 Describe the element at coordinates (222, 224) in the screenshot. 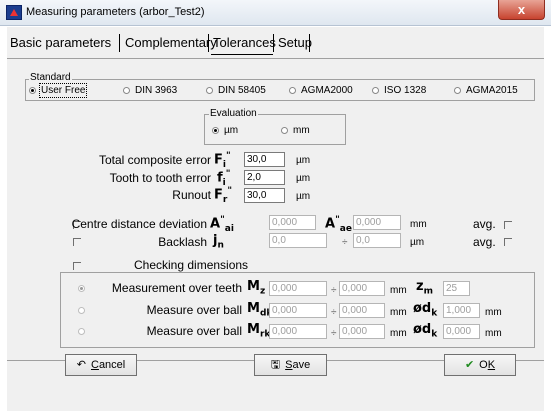

I see `centre-distance-symbol-ai: A"ai` at that location.